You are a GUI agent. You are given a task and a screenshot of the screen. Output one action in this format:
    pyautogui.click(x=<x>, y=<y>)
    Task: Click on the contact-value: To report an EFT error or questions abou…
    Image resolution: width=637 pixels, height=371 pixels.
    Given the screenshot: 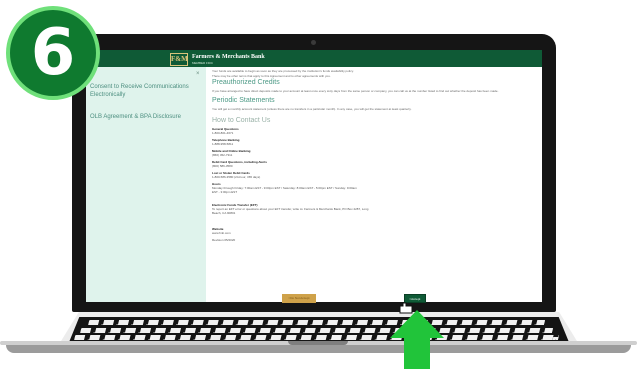 What is the action you would take?
    pyautogui.click(x=290, y=211)
    